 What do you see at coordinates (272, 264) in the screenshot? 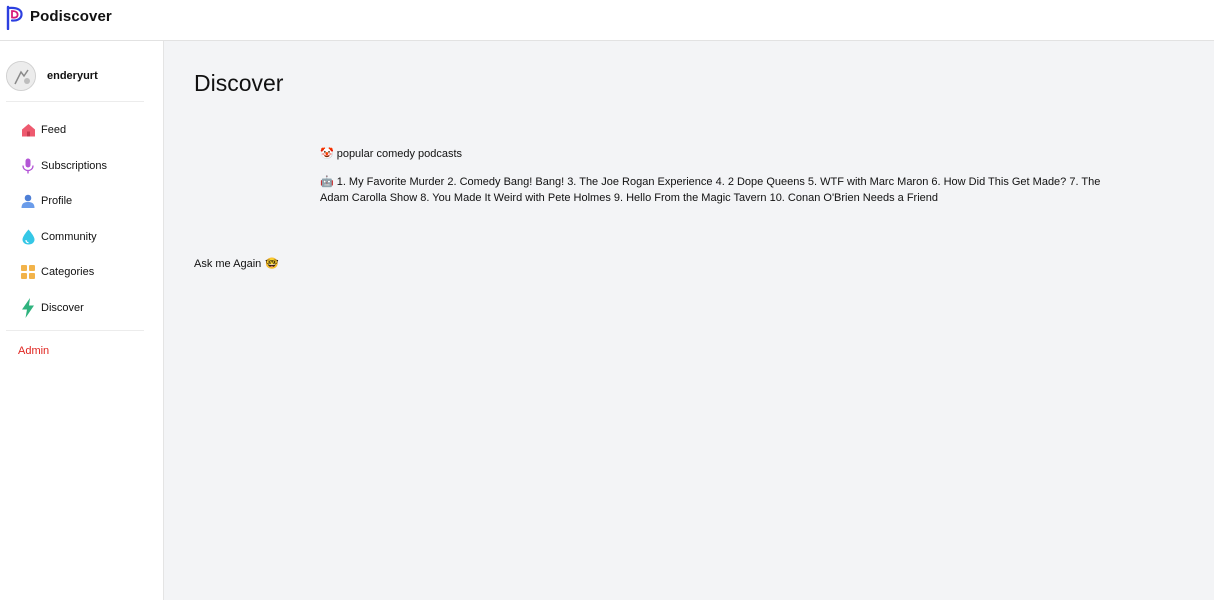
I see `nerd-emoji-icon: 🤓` at bounding box center [272, 264].